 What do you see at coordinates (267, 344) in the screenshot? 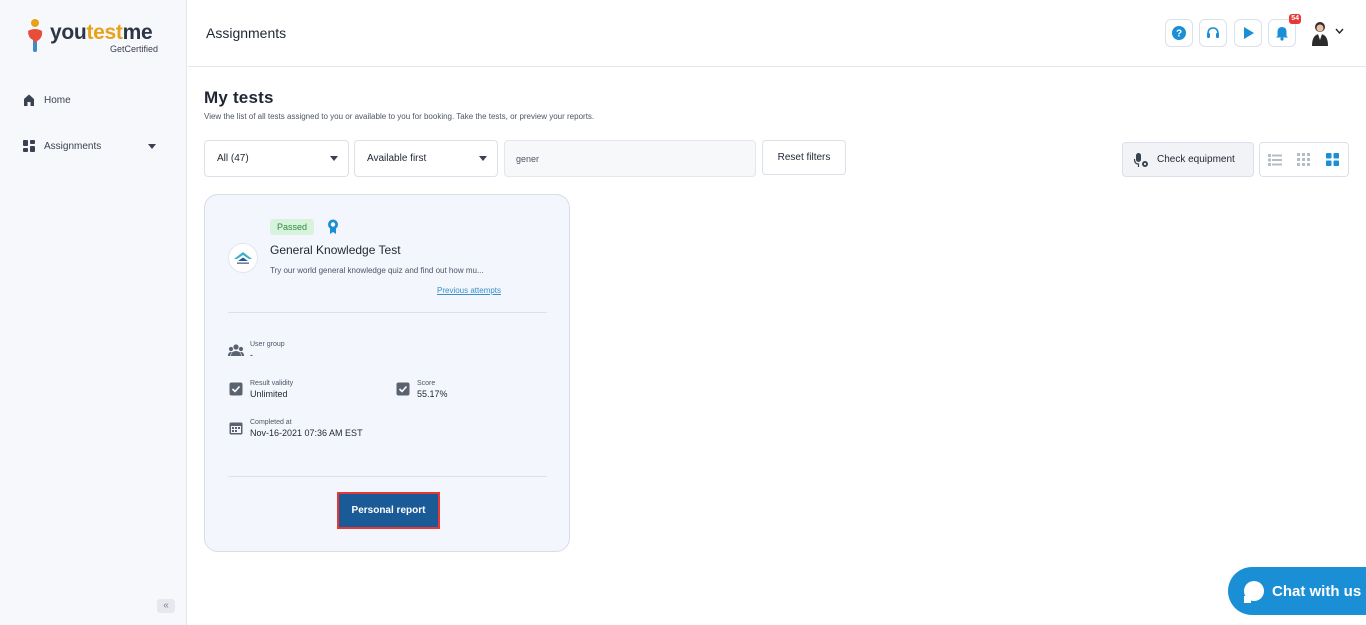
I see `user-group-label: User group` at bounding box center [267, 344].